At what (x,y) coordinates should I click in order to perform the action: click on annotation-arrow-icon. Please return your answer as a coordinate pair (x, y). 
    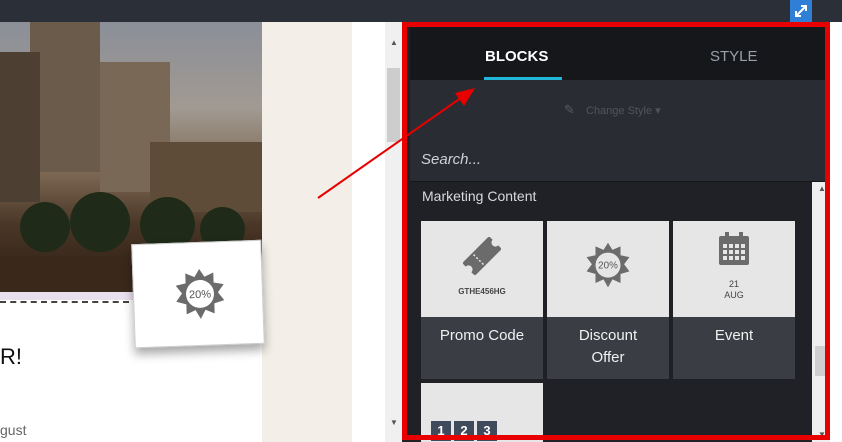
    Looking at the image, I should click on (396, 143).